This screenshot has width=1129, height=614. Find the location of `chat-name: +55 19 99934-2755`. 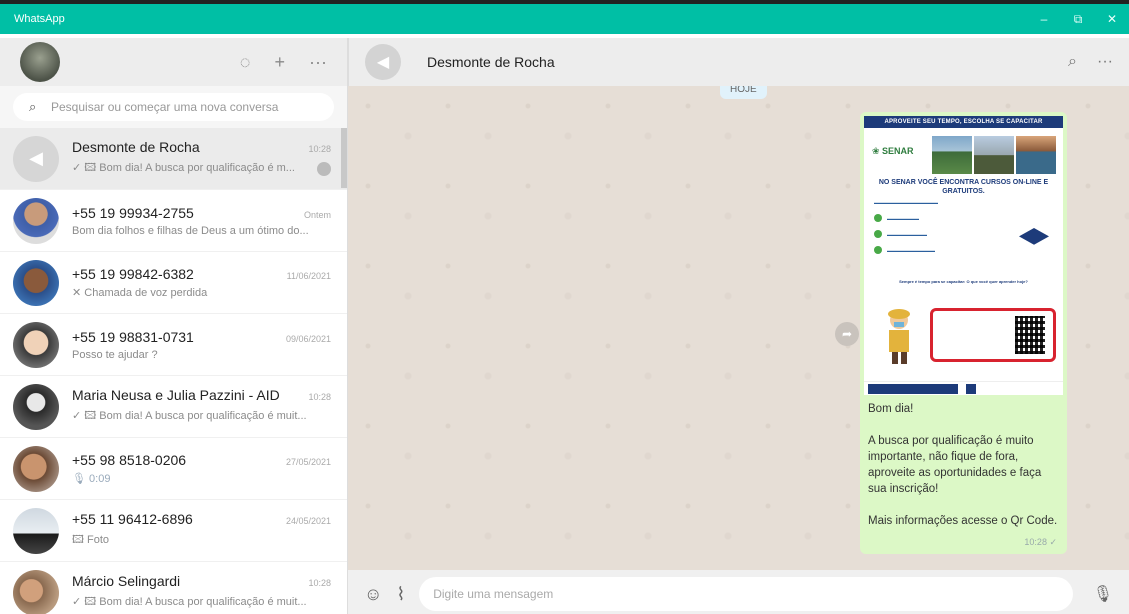

chat-name: +55 19 99934-2755 is located at coordinates (133, 212).